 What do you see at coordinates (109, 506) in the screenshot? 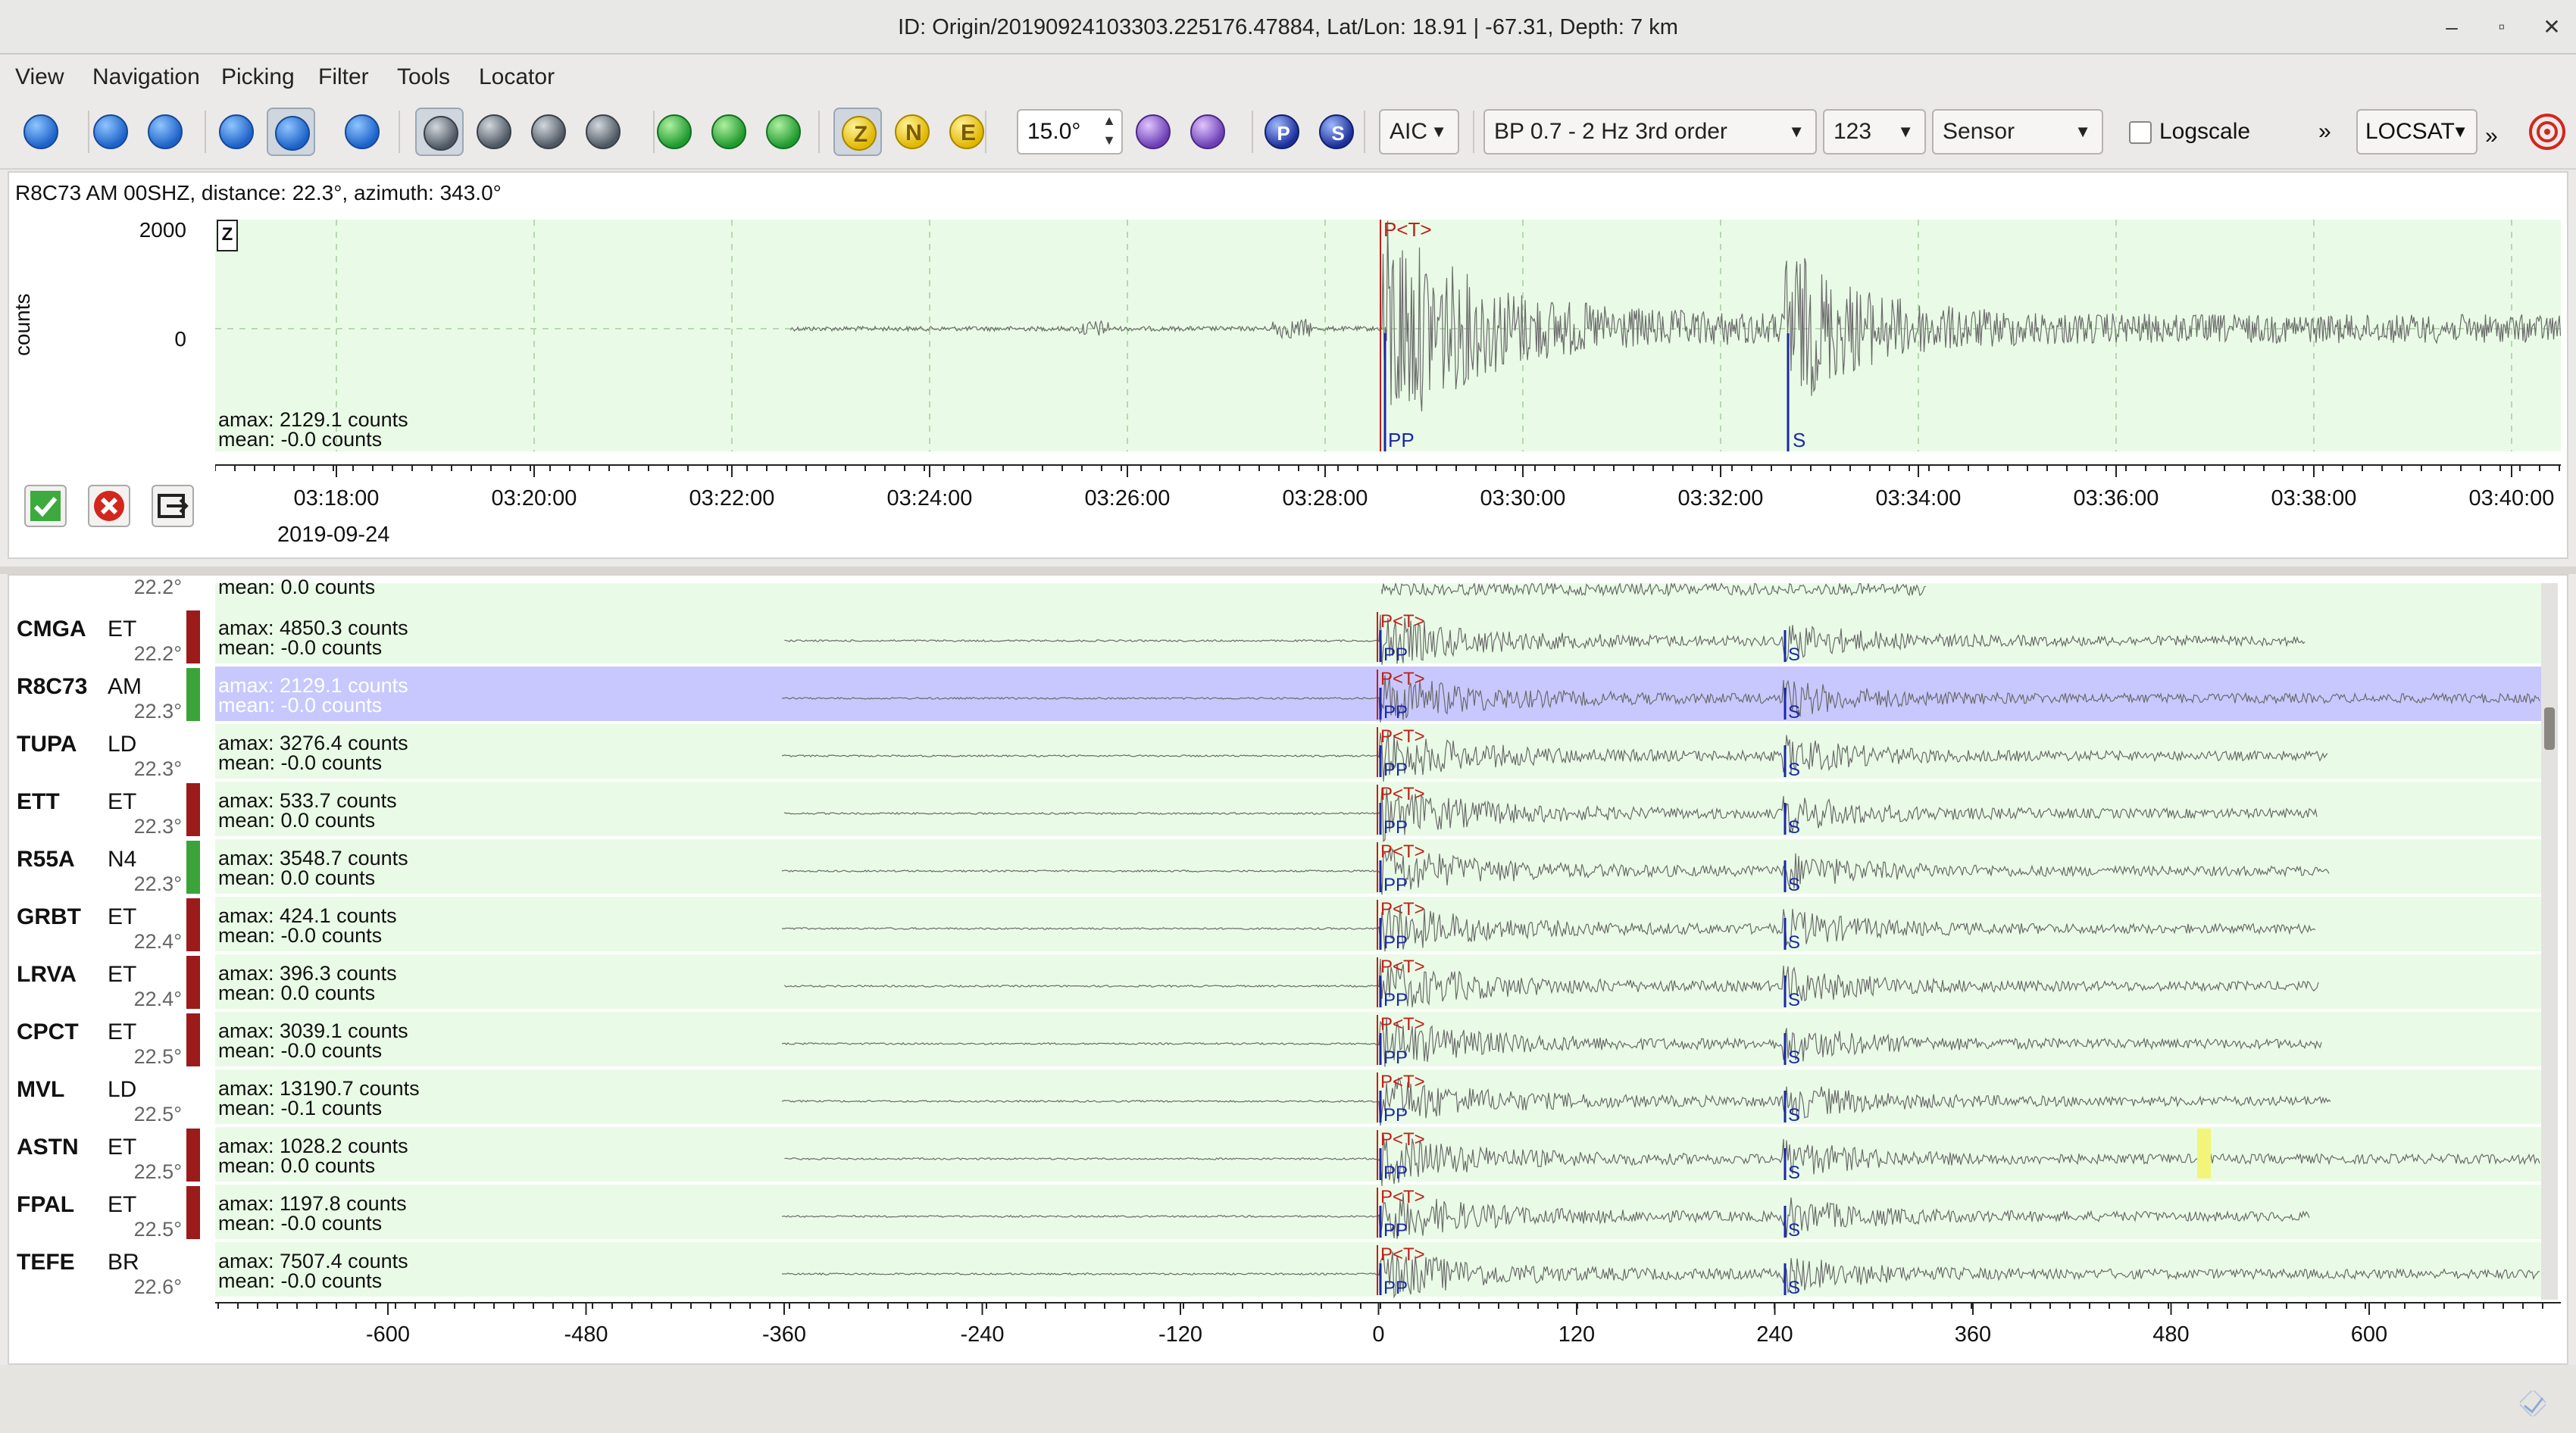
I see `reject-button` at bounding box center [109, 506].